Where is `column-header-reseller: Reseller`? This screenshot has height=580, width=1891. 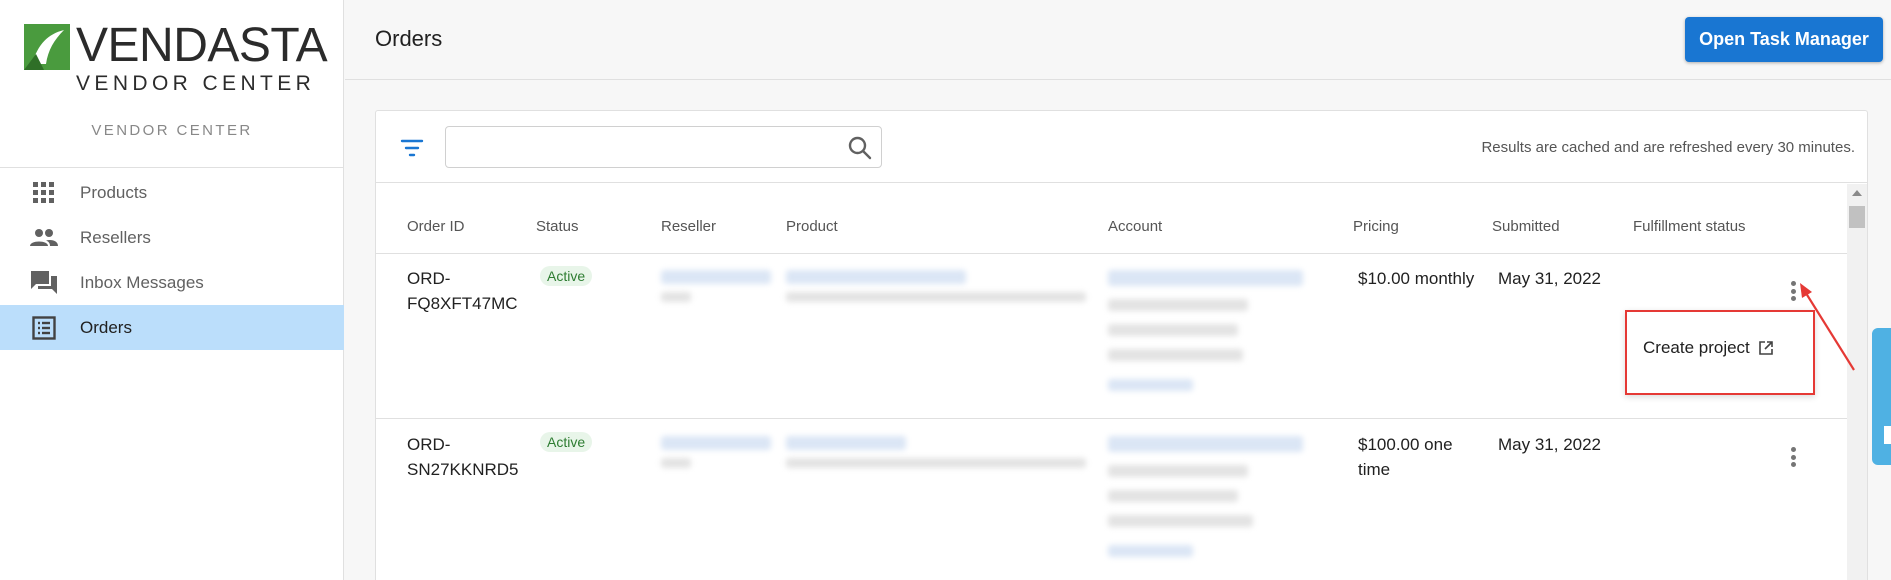
column-header-reseller: Reseller is located at coordinates (688, 226).